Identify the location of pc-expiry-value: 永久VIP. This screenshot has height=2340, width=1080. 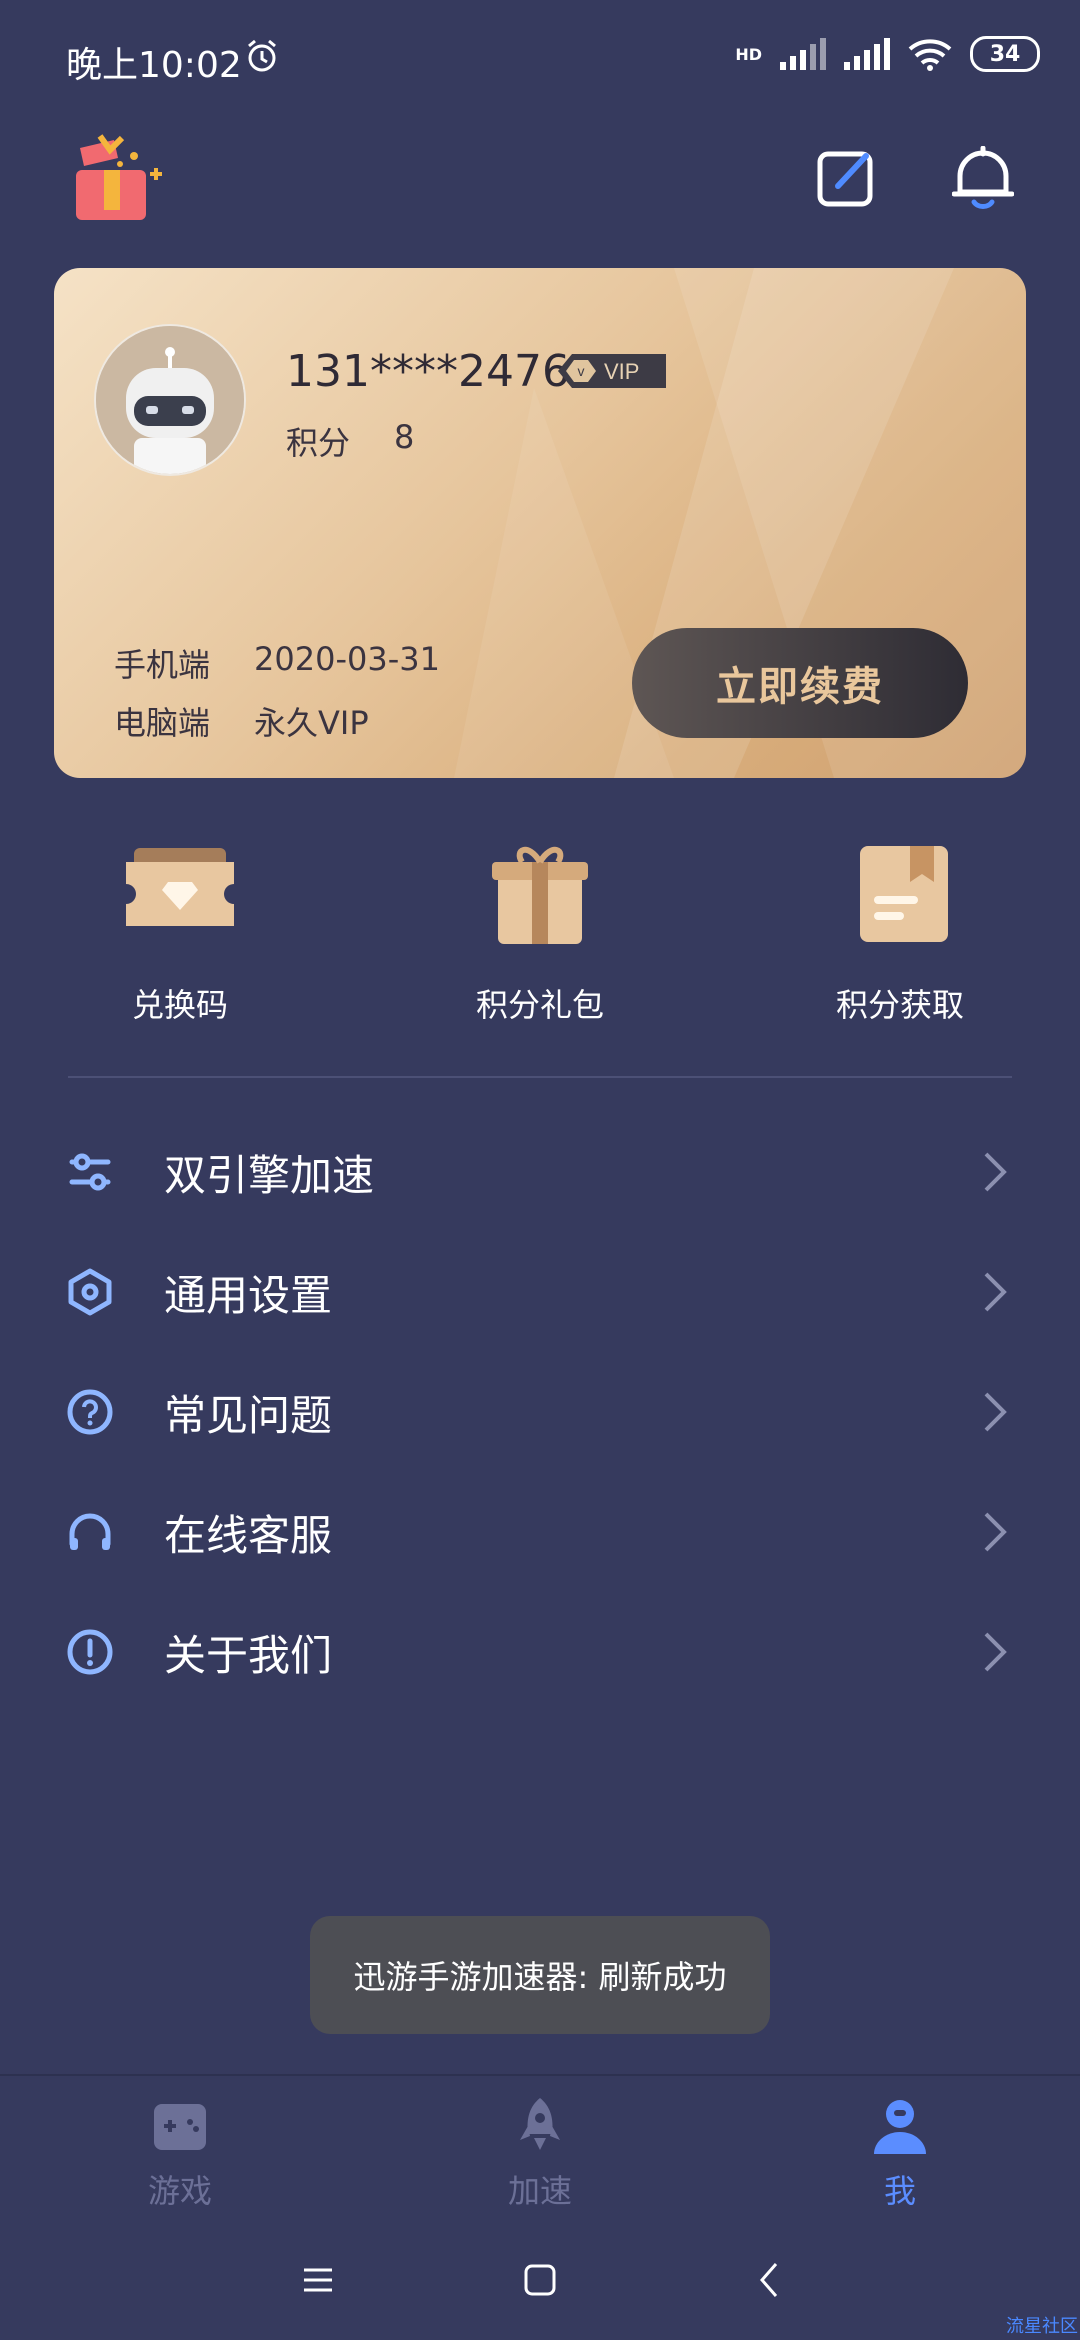
(311, 723).